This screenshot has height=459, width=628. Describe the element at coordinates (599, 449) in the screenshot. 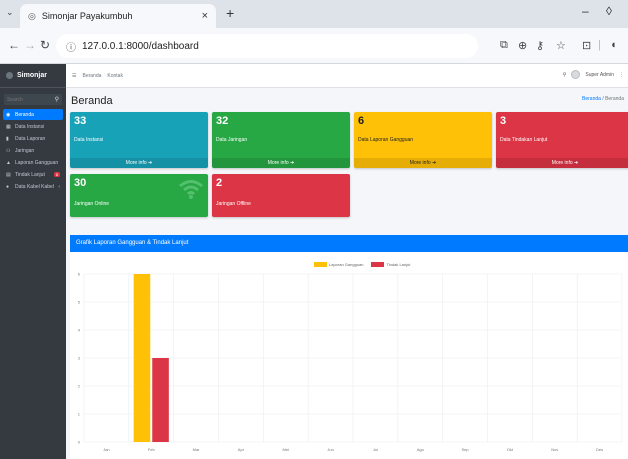

I see `x-tick-label: Des` at that location.